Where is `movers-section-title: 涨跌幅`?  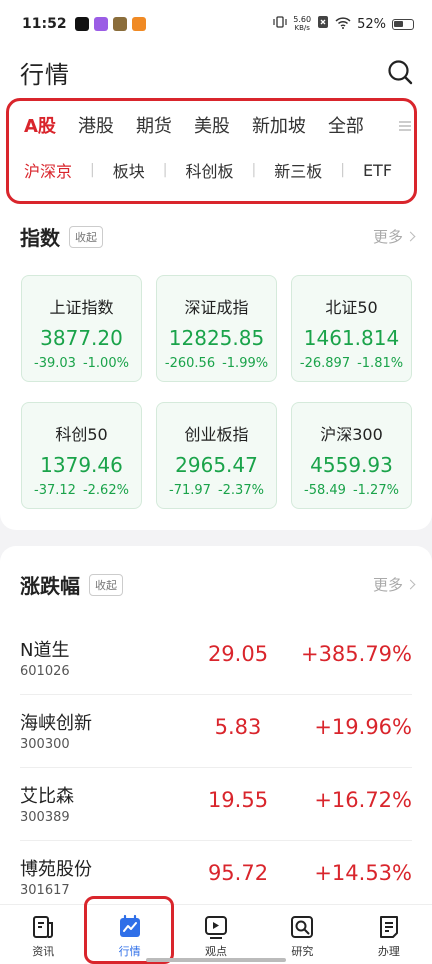 movers-section-title: 涨跌幅 is located at coordinates (50, 586).